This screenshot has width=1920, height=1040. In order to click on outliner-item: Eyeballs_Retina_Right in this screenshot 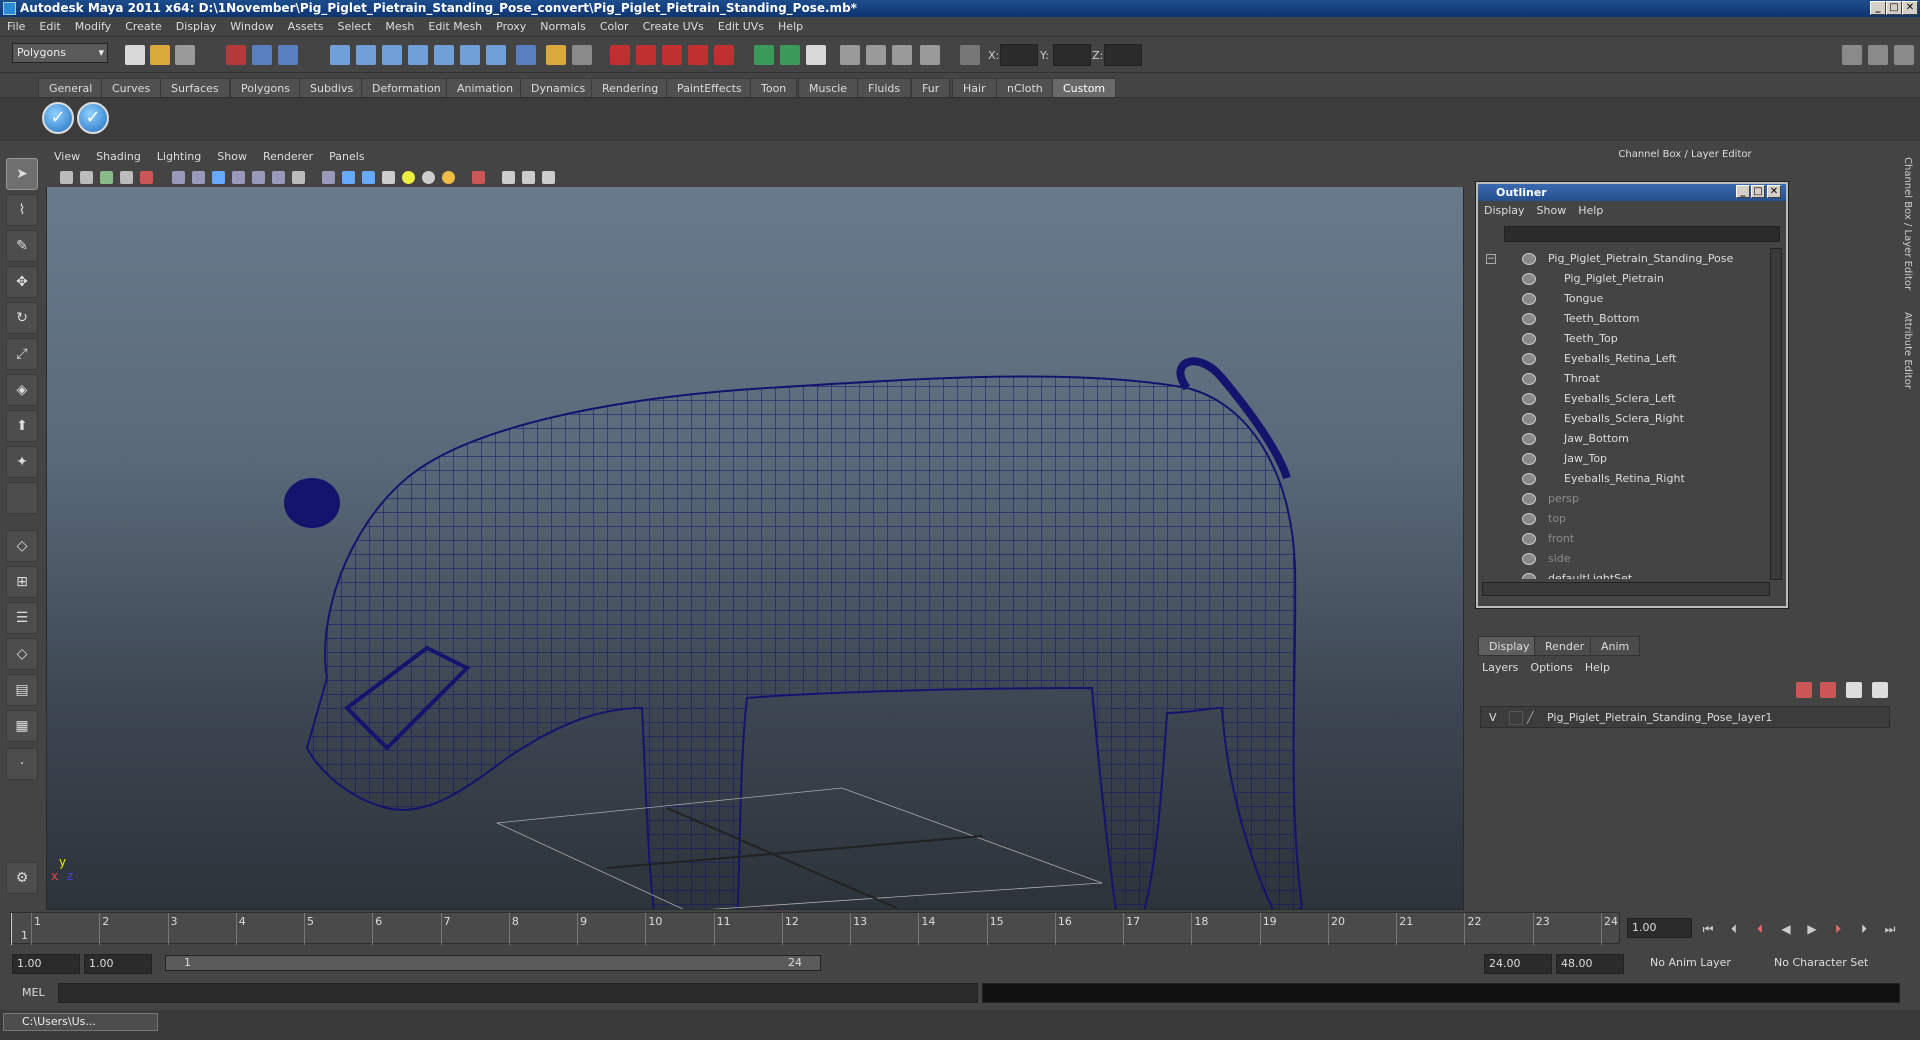, I will do `click(1624, 479)`.